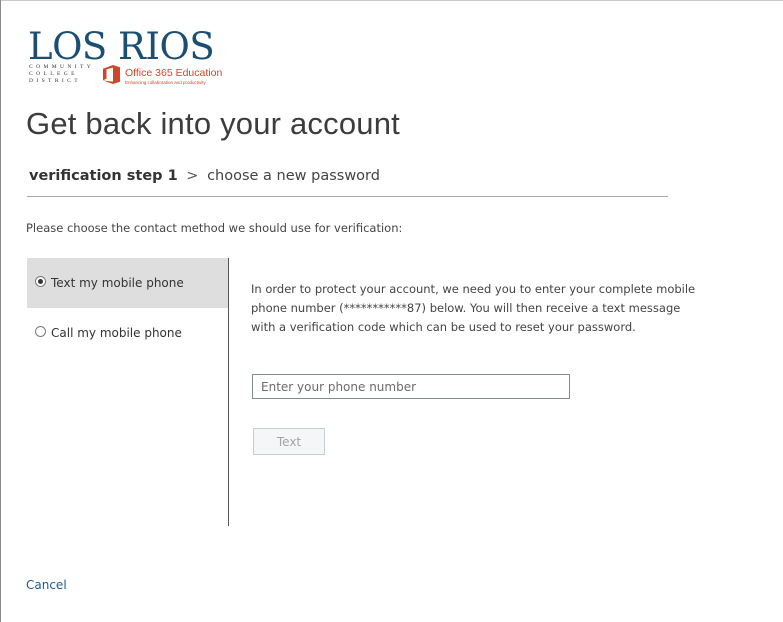  Describe the element at coordinates (55, 81) in the screenshot. I see `logo-subtitle-line: District` at that location.